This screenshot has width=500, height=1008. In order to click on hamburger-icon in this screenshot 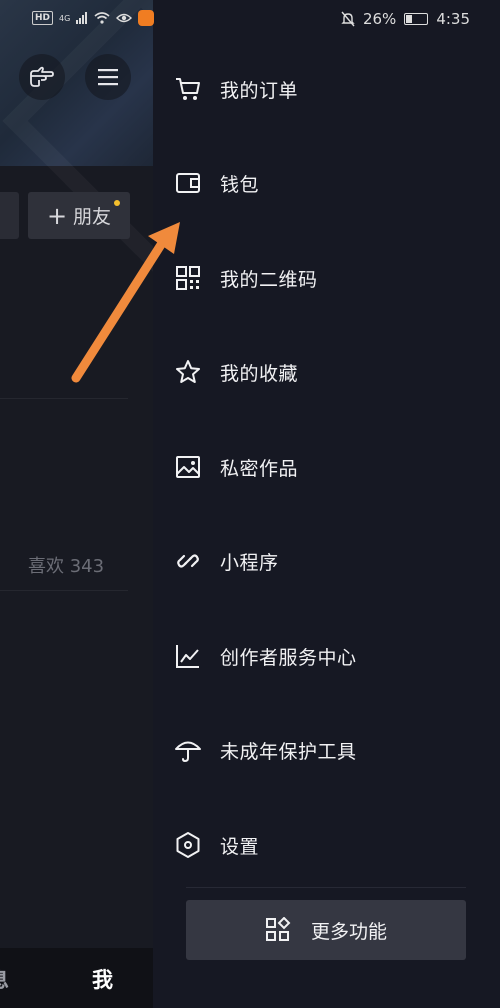, I will do `click(108, 77)`.